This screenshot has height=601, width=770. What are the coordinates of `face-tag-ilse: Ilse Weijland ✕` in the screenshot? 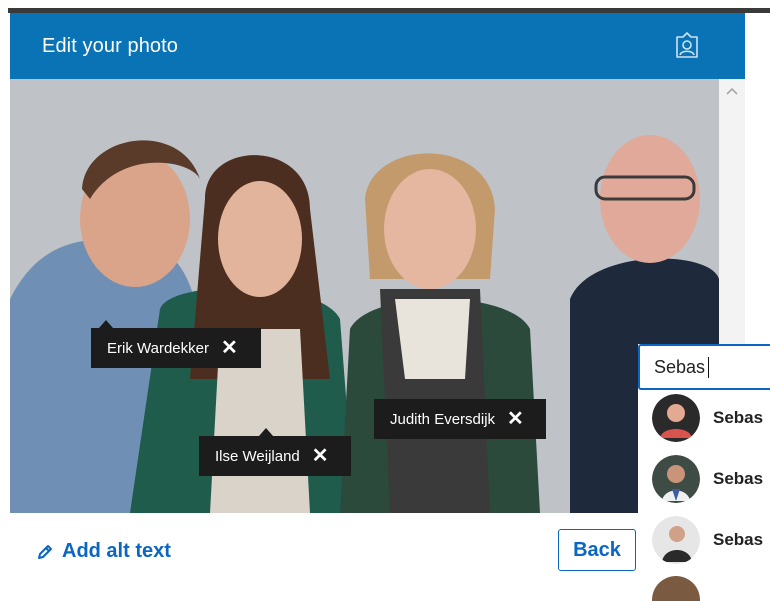 It's located at (275, 452).